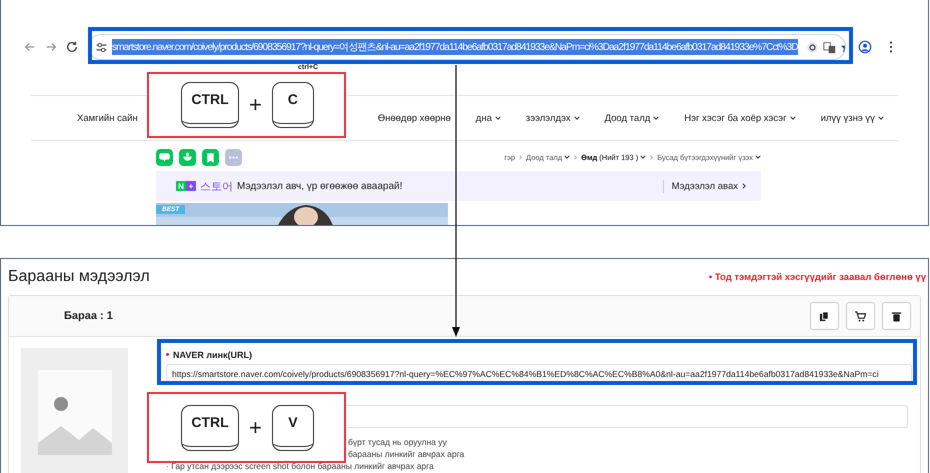 The width and height of the screenshot is (930, 473). Describe the element at coordinates (300, 466) in the screenshot. I see `help-note: · Гар утсан дээрээс screen shot болон барааны линкийг авчрах арга` at that location.